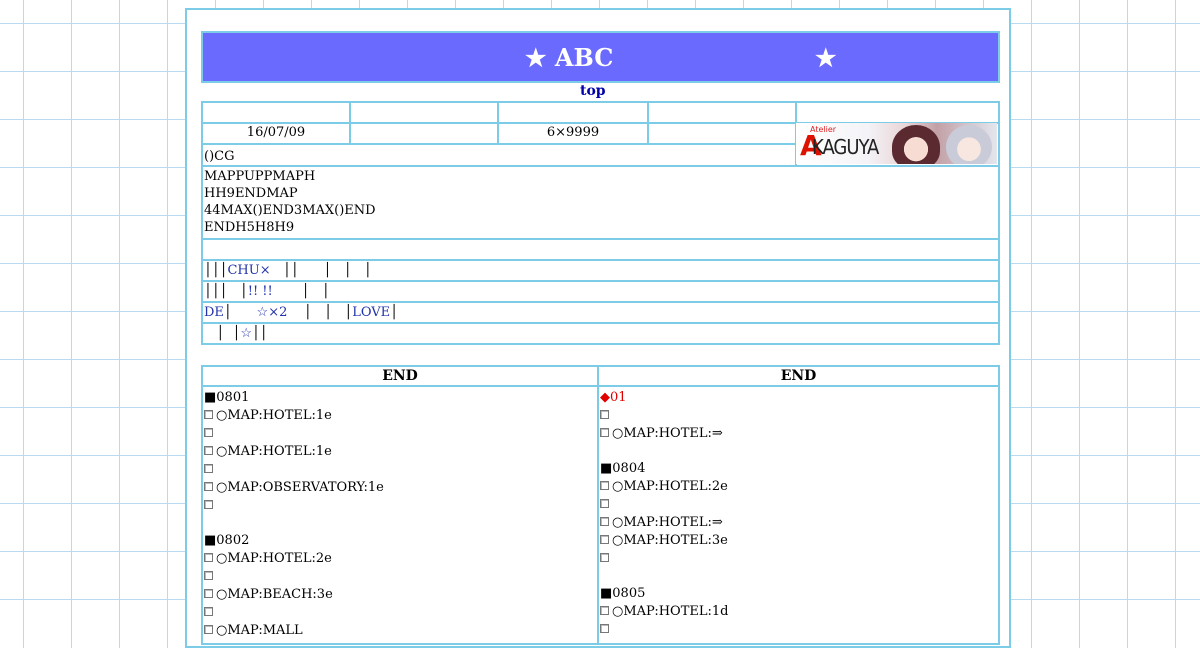  I want to click on section-heading: ■0804, so click(623, 468).